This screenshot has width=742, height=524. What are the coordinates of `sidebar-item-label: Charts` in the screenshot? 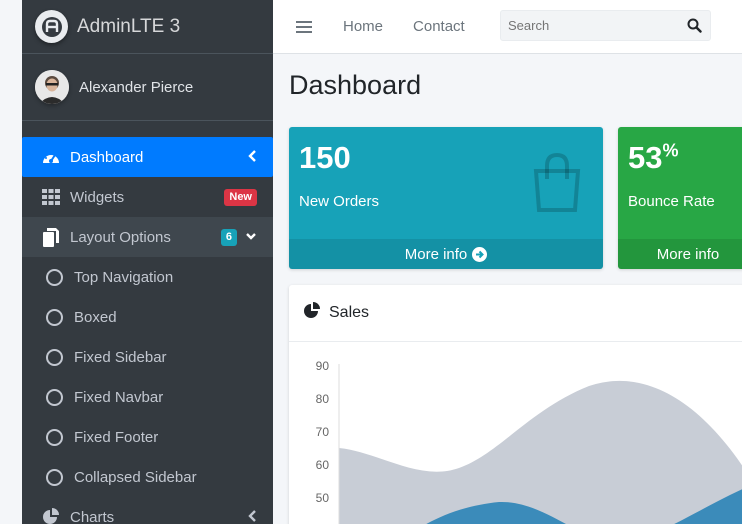 It's located at (92, 516).